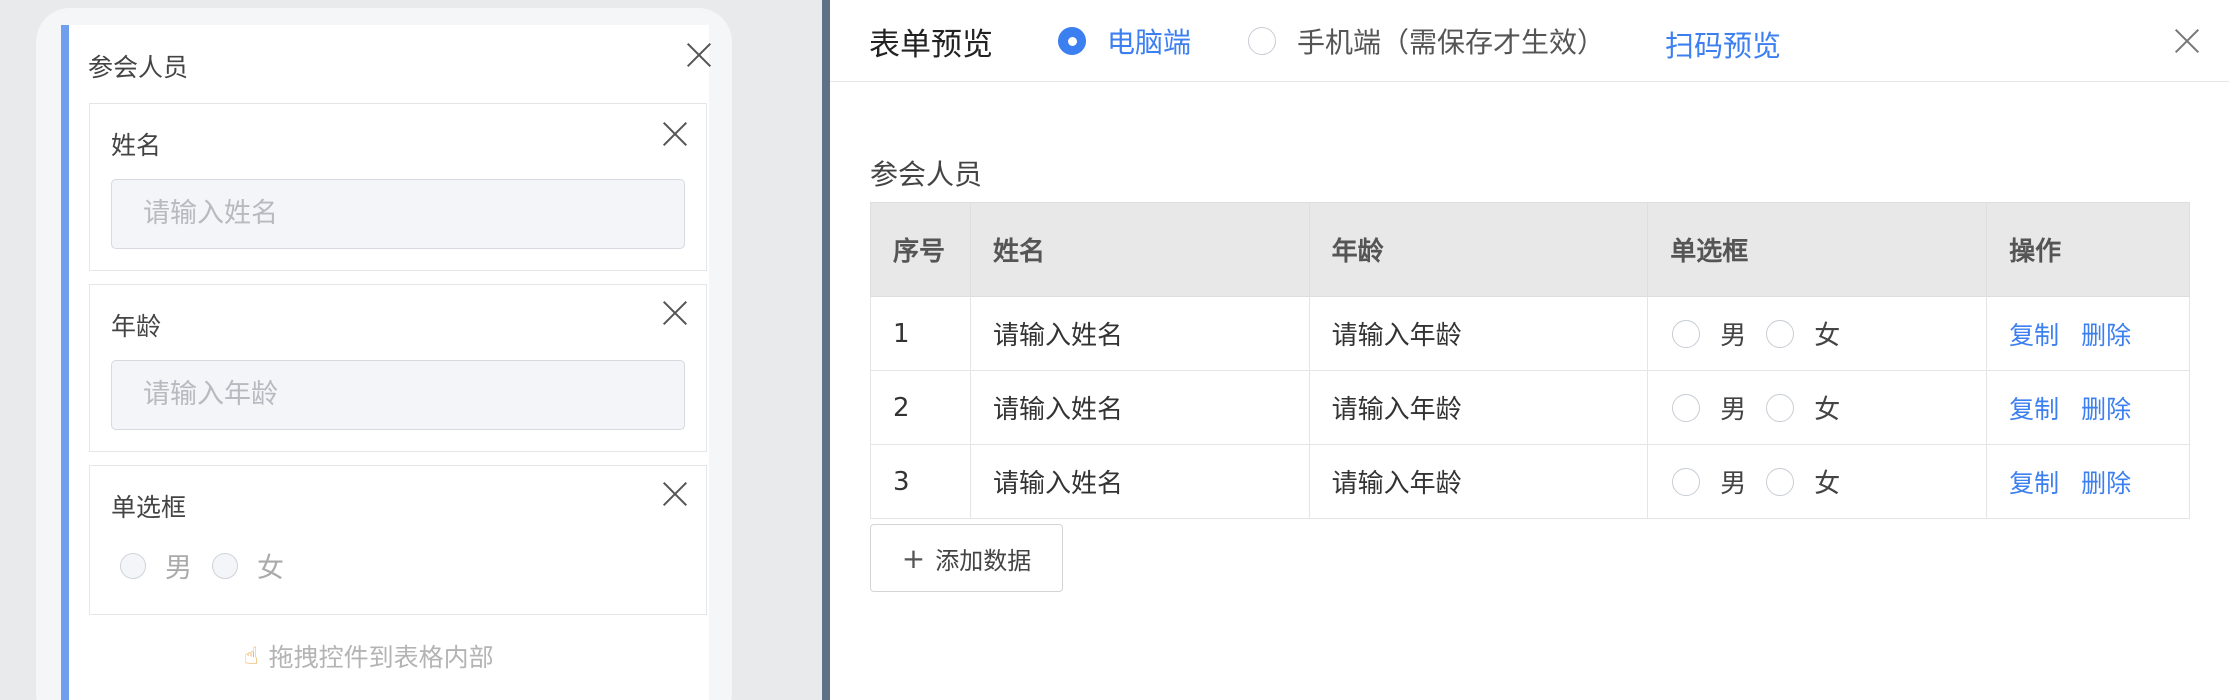  I want to click on add-data-label: 添加数据, so click(983, 560).